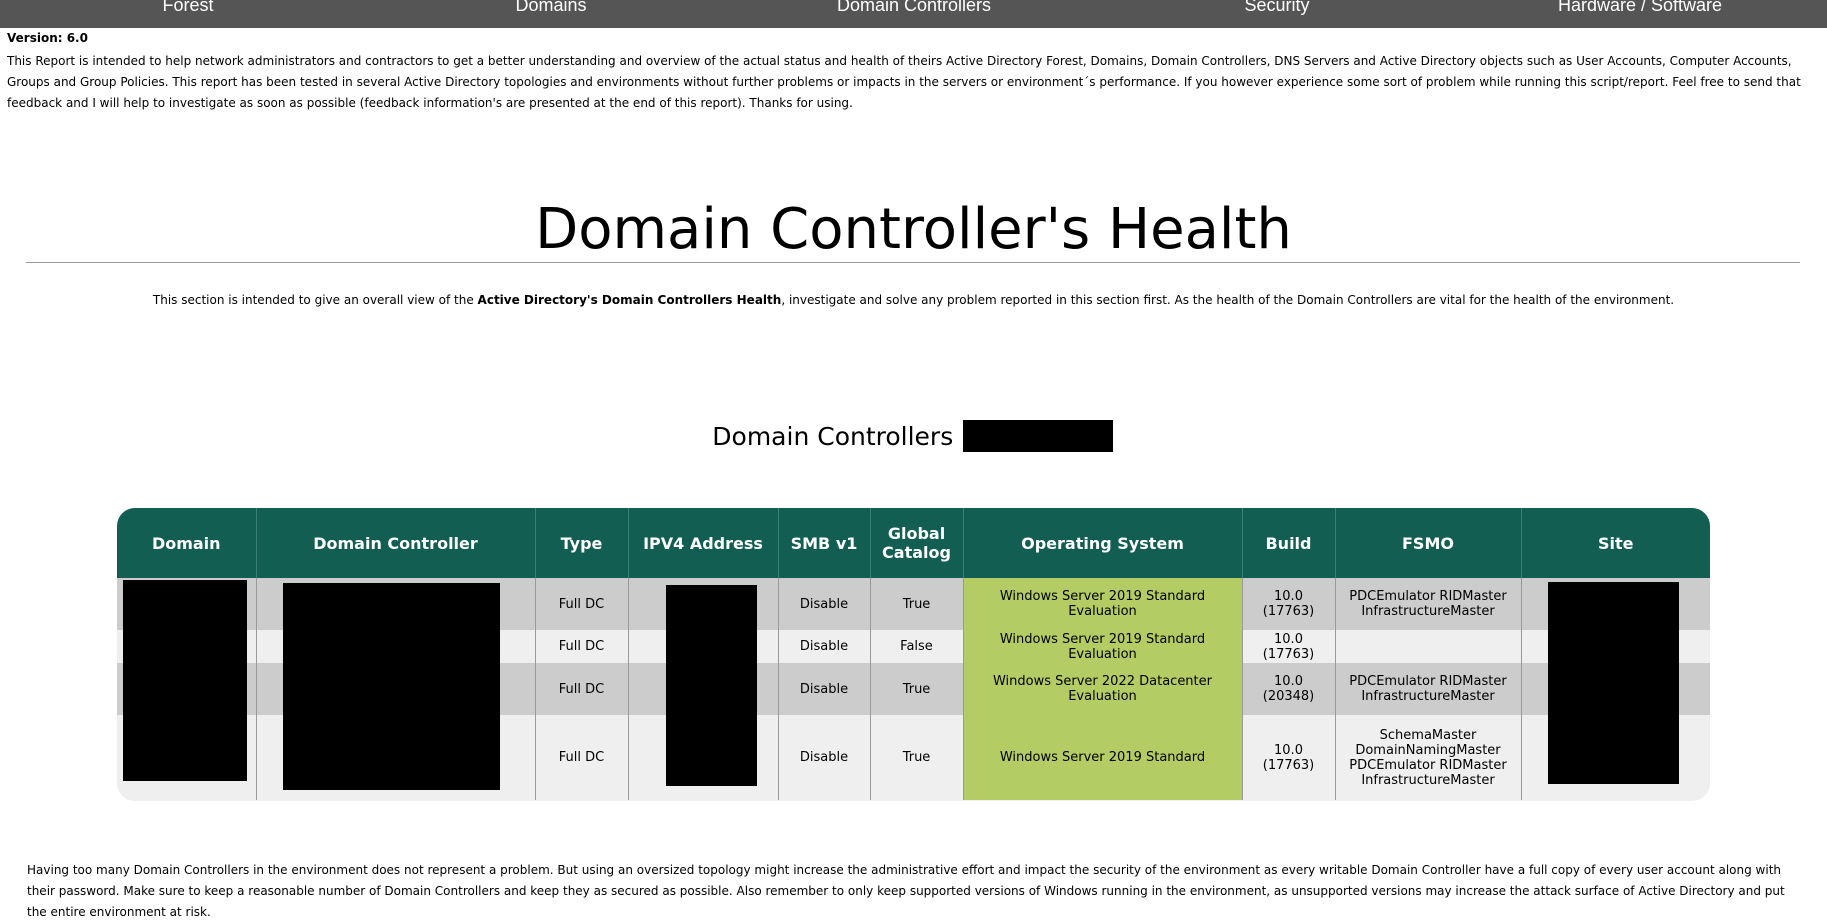  I want to click on cell-global-catalog: False, so click(916, 646).